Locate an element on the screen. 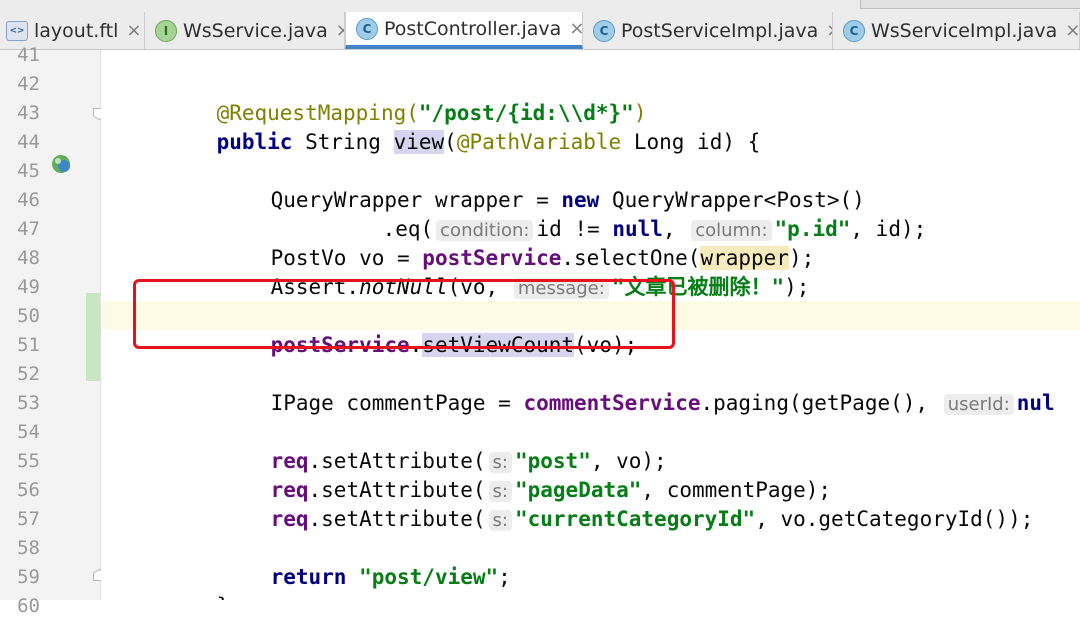  code-text: .setAttribute( is located at coordinates (397, 519).